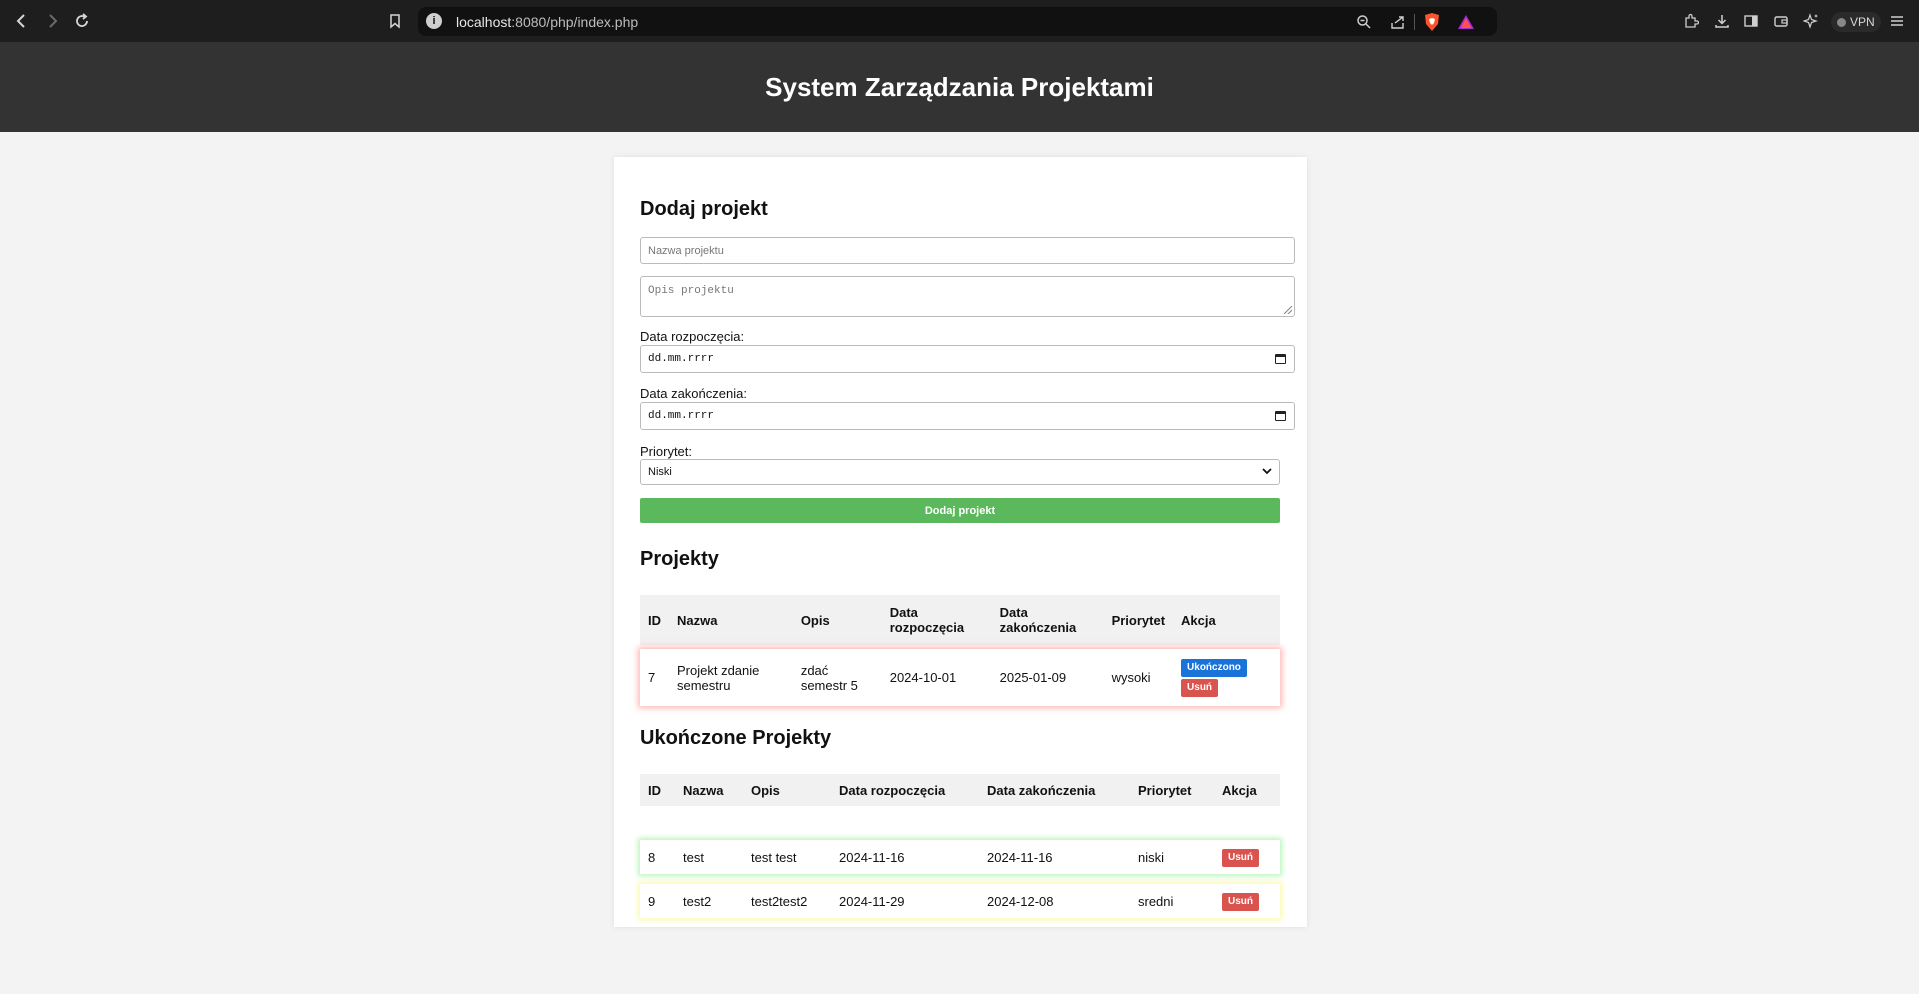 Image resolution: width=1919 pixels, height=994 pixels. Describe the element at coordinates (1841, 22) in the screenshot. I see `vpn-status-icon` at that location.